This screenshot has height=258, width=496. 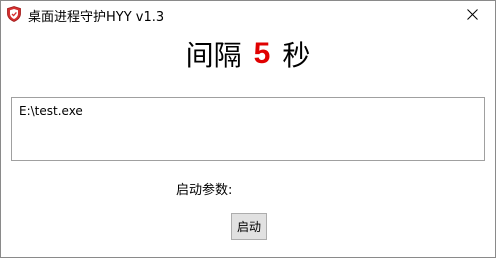 What do you see at coordinates (249, 226) in the screenshot?
I see `start-button: 启动` at bounding box center [249, 226].